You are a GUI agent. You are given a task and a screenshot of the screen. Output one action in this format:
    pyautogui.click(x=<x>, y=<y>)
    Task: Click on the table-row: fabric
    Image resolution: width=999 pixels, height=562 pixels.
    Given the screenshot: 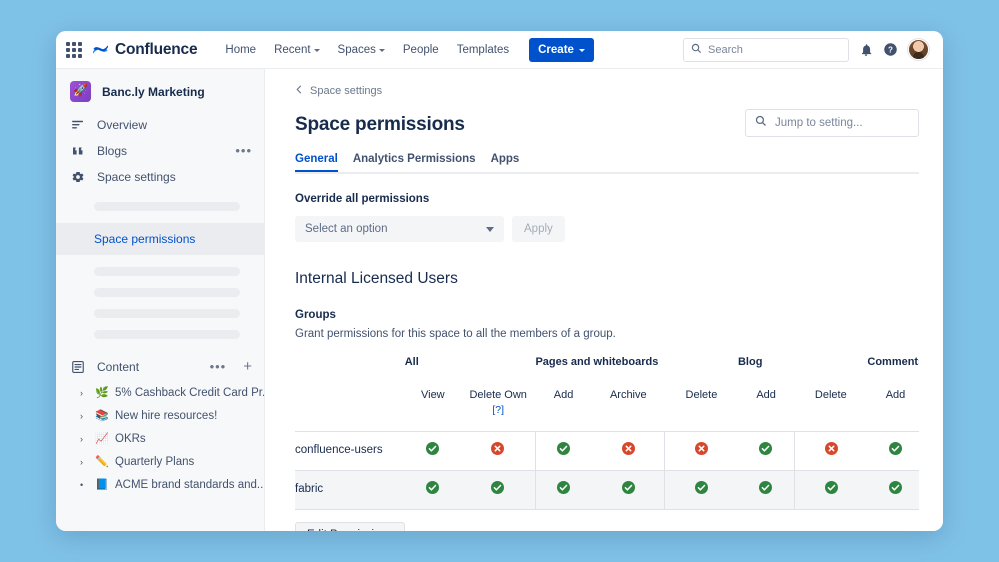 What is the action you would take?
    pyautogui.click(x=607, y=490)
    